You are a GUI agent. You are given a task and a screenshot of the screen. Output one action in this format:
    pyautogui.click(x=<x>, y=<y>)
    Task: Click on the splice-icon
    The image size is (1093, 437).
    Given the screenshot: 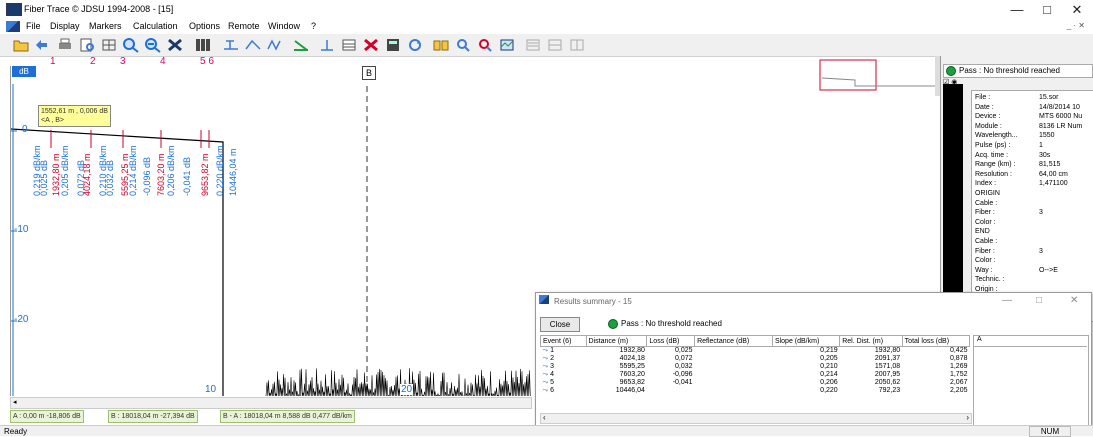 What is the action you would take?
    pyautogui.click(x=327, y=45)
    